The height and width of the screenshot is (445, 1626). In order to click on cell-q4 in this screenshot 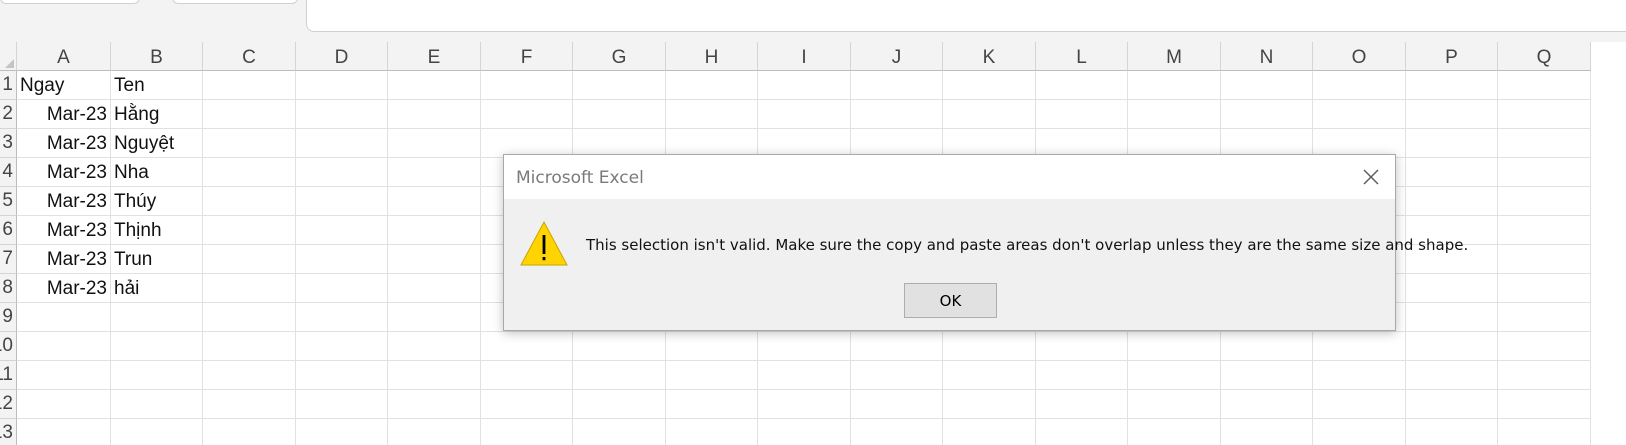, I will do `click(1544, 172)`.